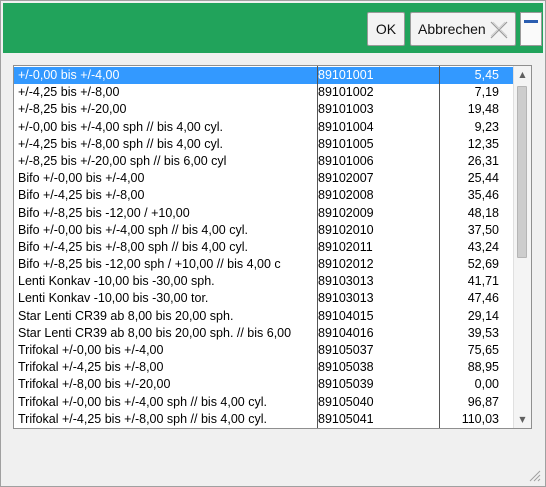 Image resolution: width=546 pixels, height=487 pixels. What do you see at coordinates (346, 229) in the screenshot?
I see `item-code: 89102010` at bounding box center [346, 229].